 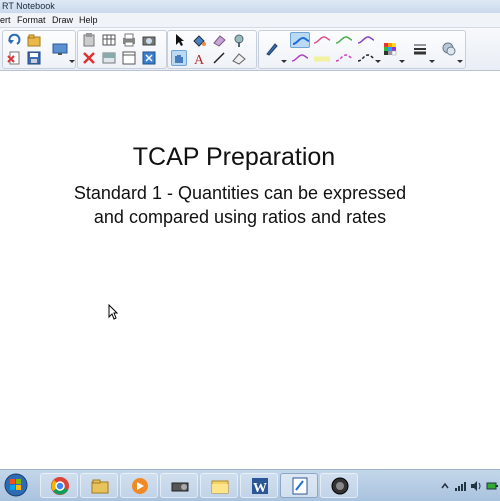 What do you see at coordinates (16, 485) in the screenshot?
I see `windows-orb-icon` at bounding box center [16, 485].